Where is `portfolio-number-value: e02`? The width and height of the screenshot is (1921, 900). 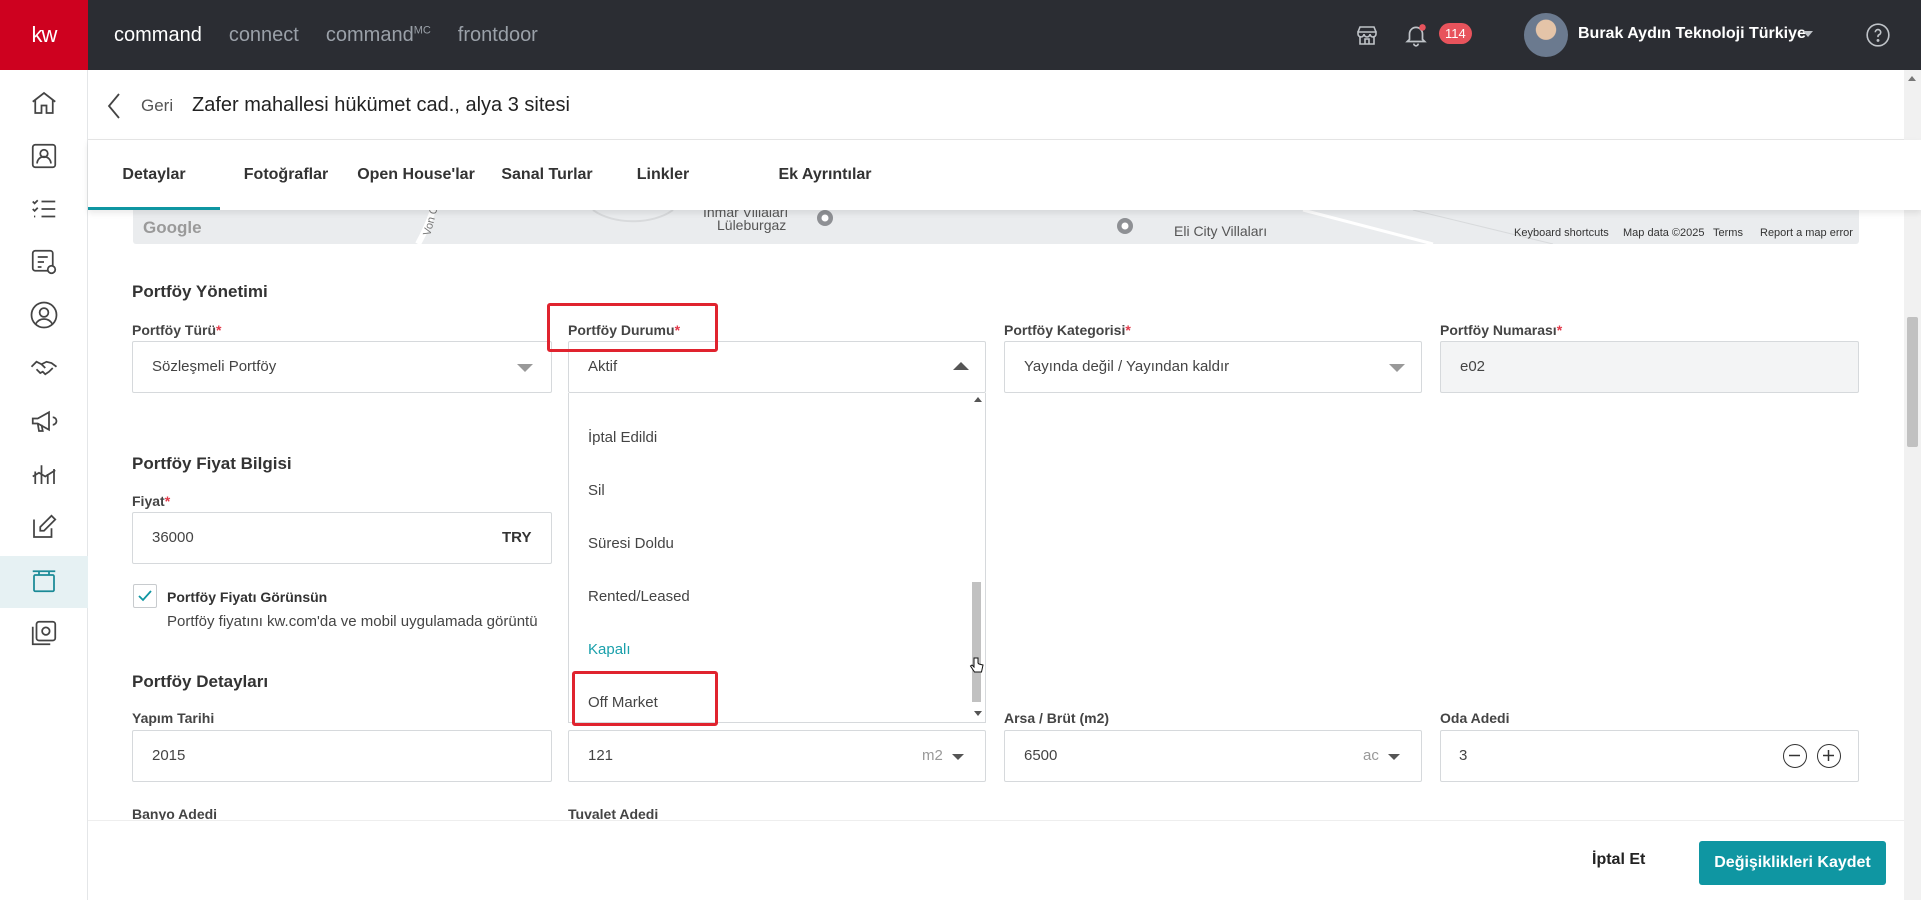
portfolio-number-value: e02 is located at coordinates (1473, 366).